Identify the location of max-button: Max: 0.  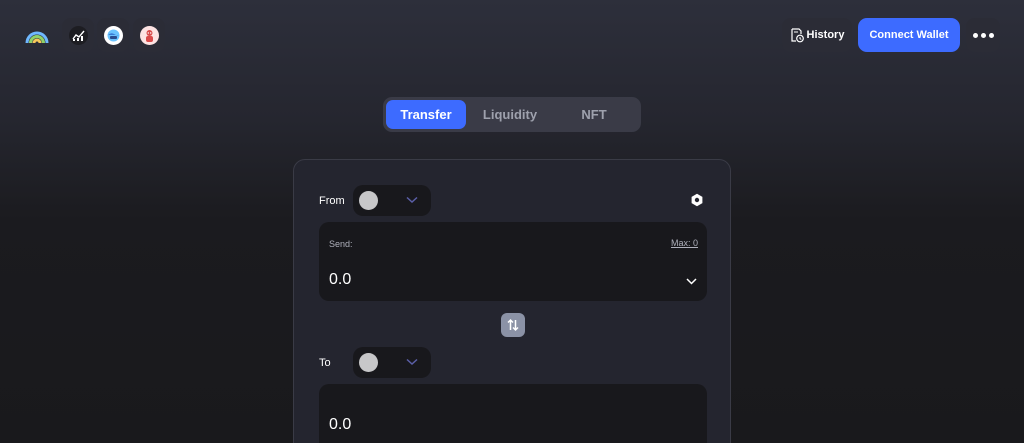
(684, 243).